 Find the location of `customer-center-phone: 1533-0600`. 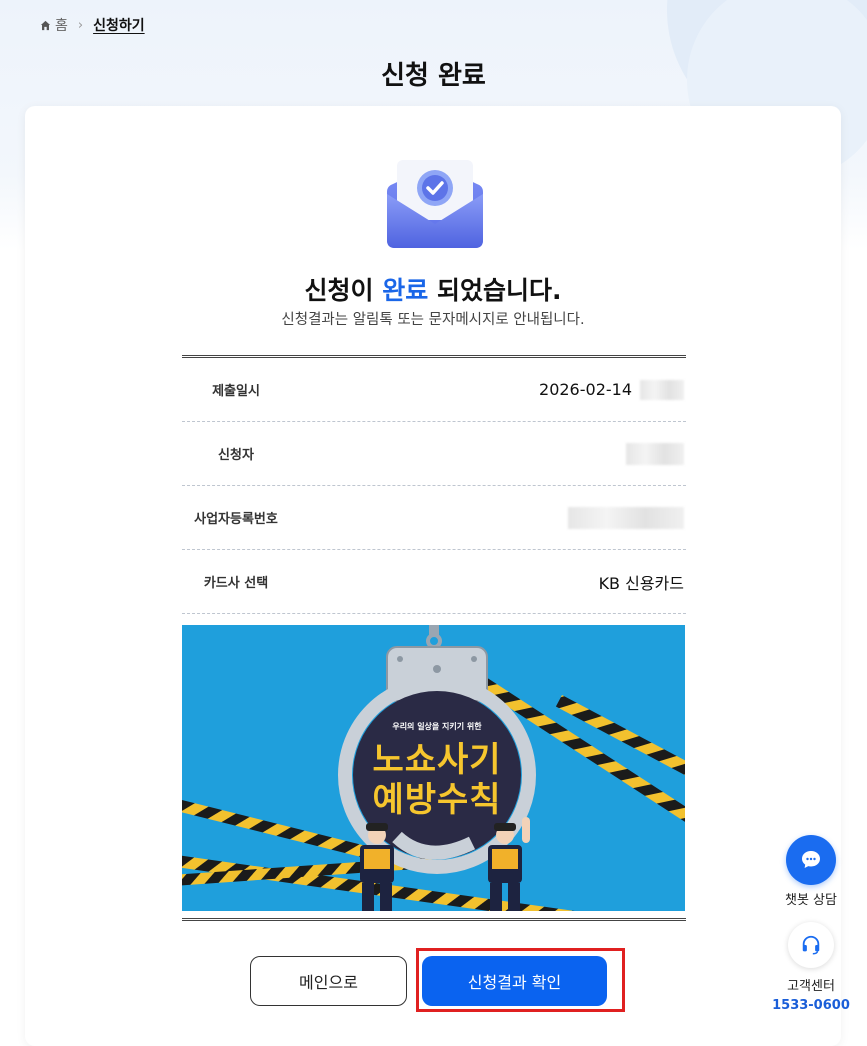

customer-center-phone: 1533-0600 is located at coordinates (811, 1005).